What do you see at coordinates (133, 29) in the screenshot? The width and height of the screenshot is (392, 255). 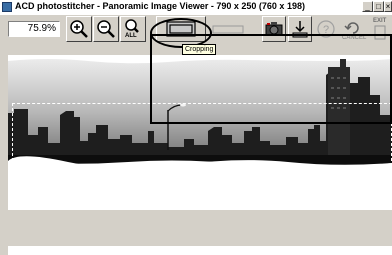 I see `zoom-all-button: ALL` at bounding box center [133, 29].